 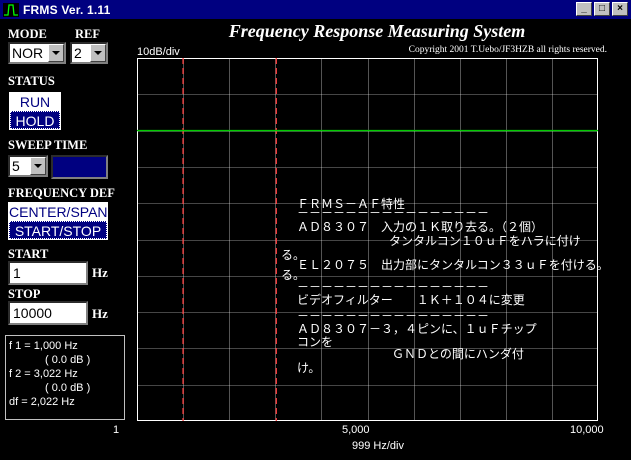 I want to click on close-button: ×, so click(x=620, y=9).